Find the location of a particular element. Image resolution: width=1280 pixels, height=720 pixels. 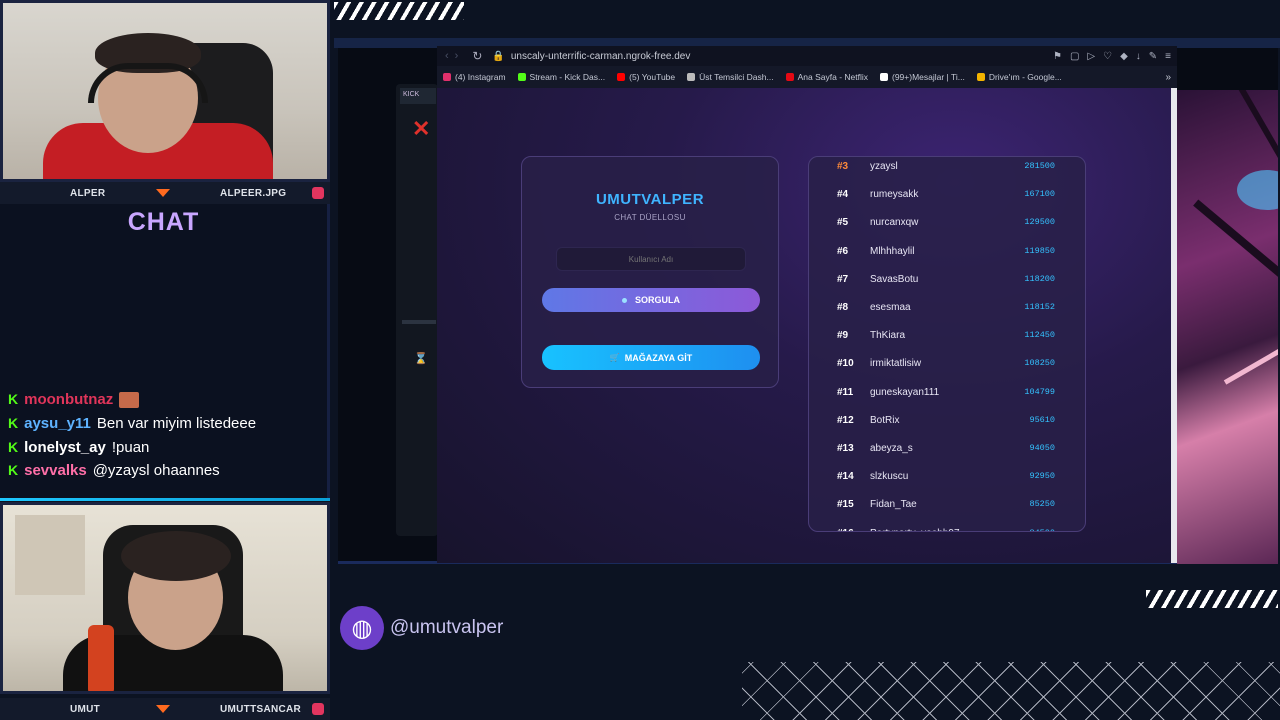

rank: #12 is located at coordinates (845, 420).